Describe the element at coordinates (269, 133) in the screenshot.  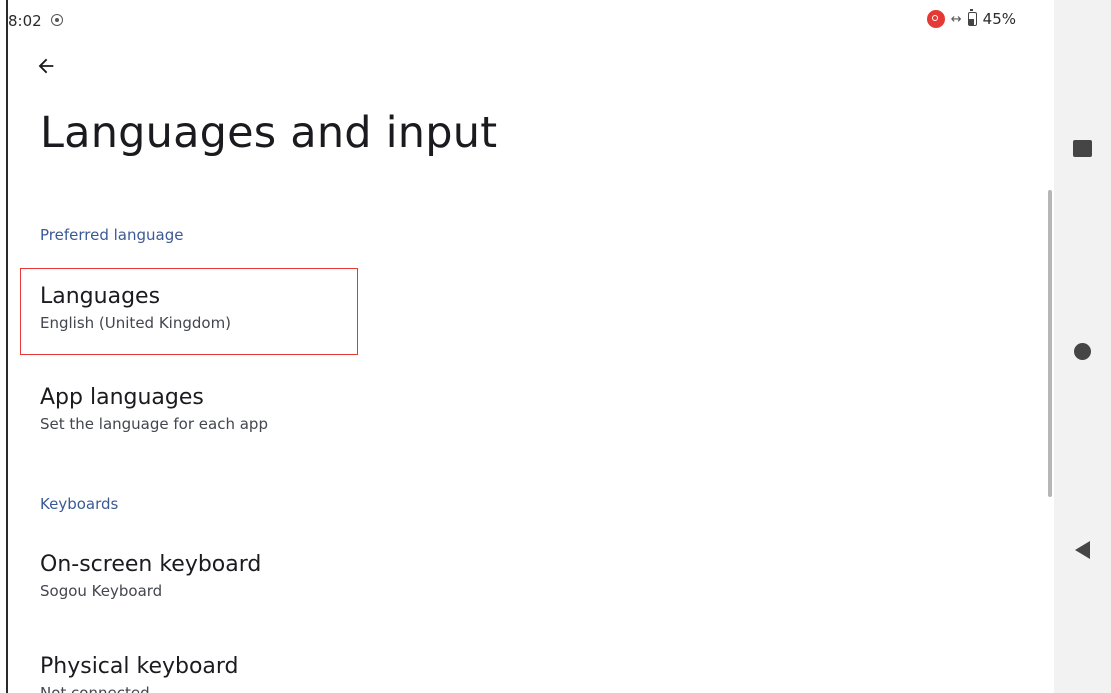
I see `page-title: Languages and input` at that location.